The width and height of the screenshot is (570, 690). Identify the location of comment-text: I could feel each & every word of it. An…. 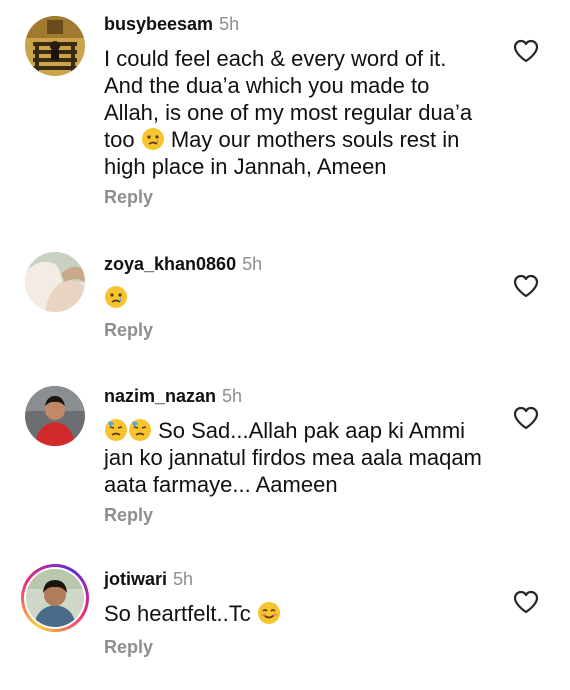
(294, 112).